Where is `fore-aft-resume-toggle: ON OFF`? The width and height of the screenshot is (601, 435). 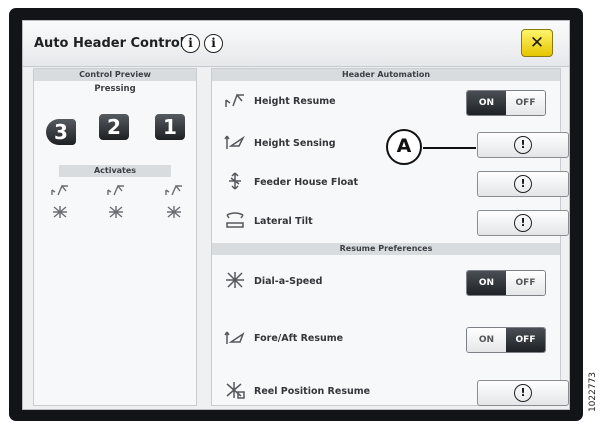
fore-aft-resume-toggle: ON OFF is located at coordinates (506, 340).